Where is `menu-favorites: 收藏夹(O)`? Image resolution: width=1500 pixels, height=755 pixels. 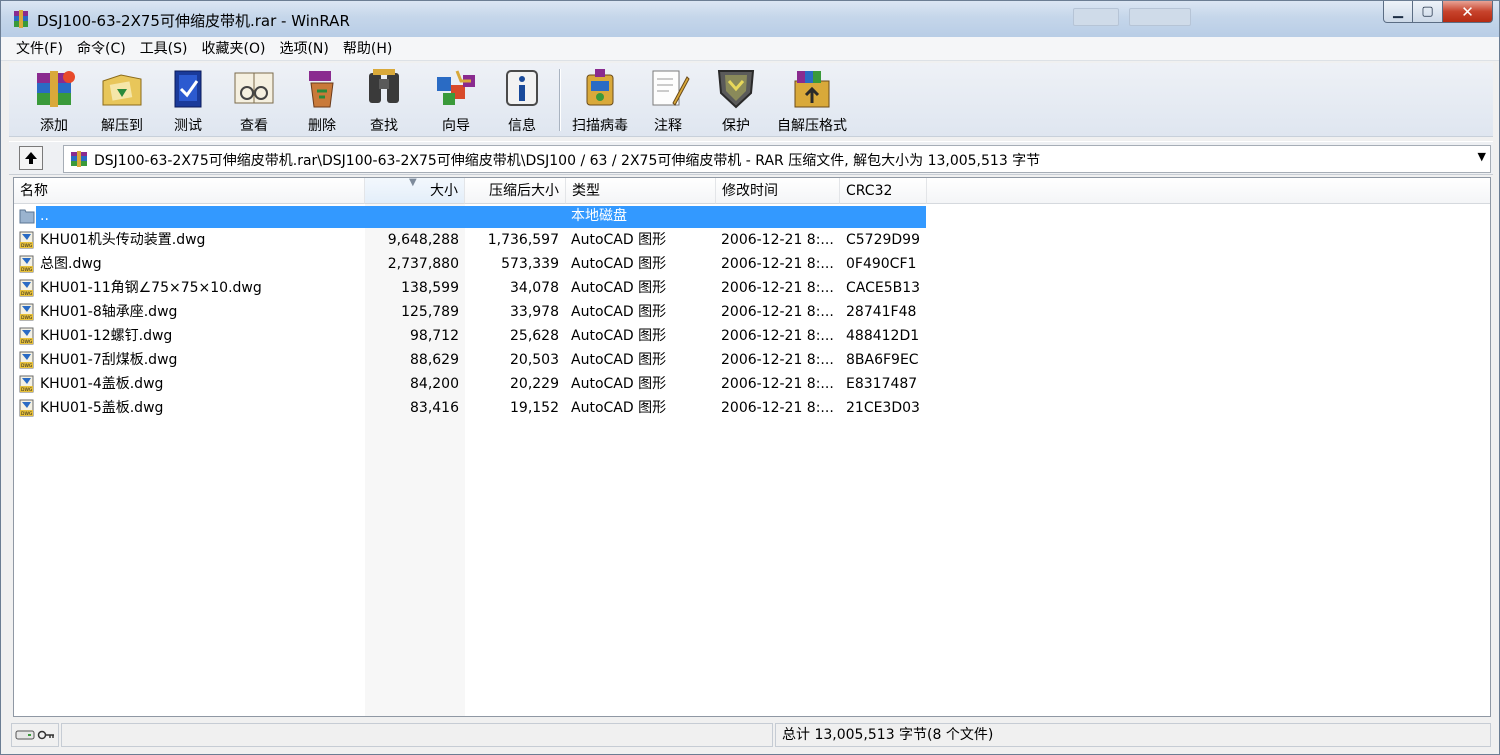 menu-favorites: 收藏夹(O) is located at coordinates (234, 49).